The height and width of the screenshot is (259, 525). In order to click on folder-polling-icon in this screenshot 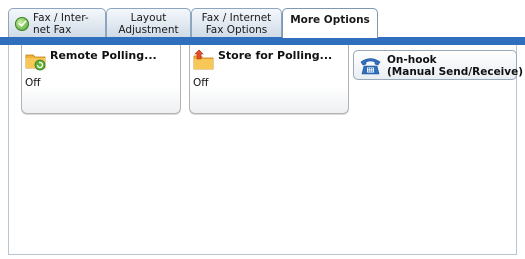, I will do `click(36, 60)`.